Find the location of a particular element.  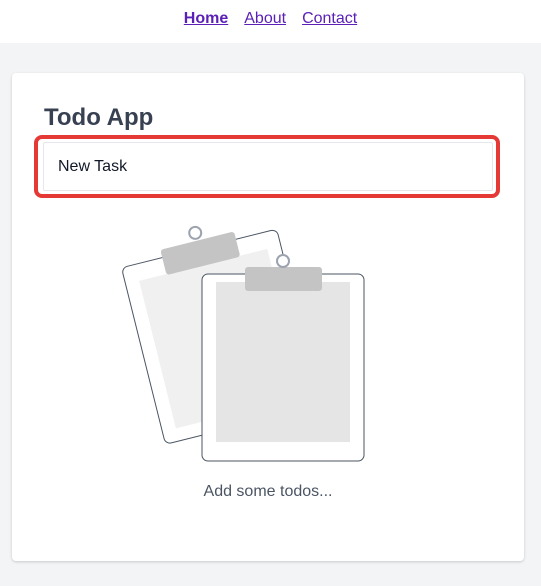

page-title: Todo App is located at coordinates (99, 117).